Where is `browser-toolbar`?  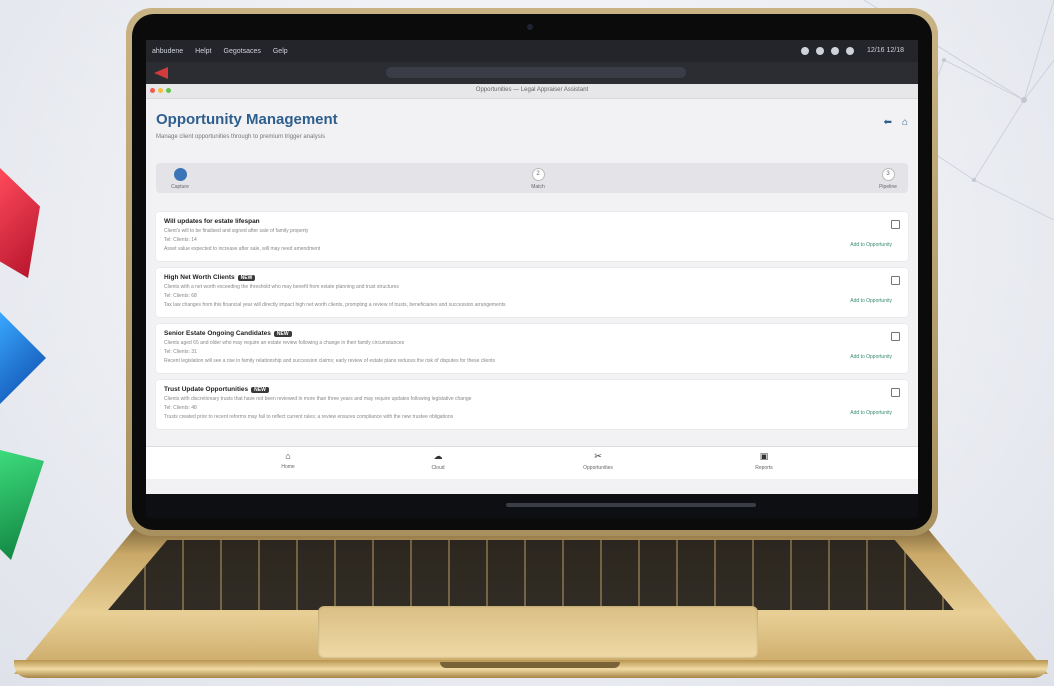
browser-toolbar is located at coordinates (532, 73).